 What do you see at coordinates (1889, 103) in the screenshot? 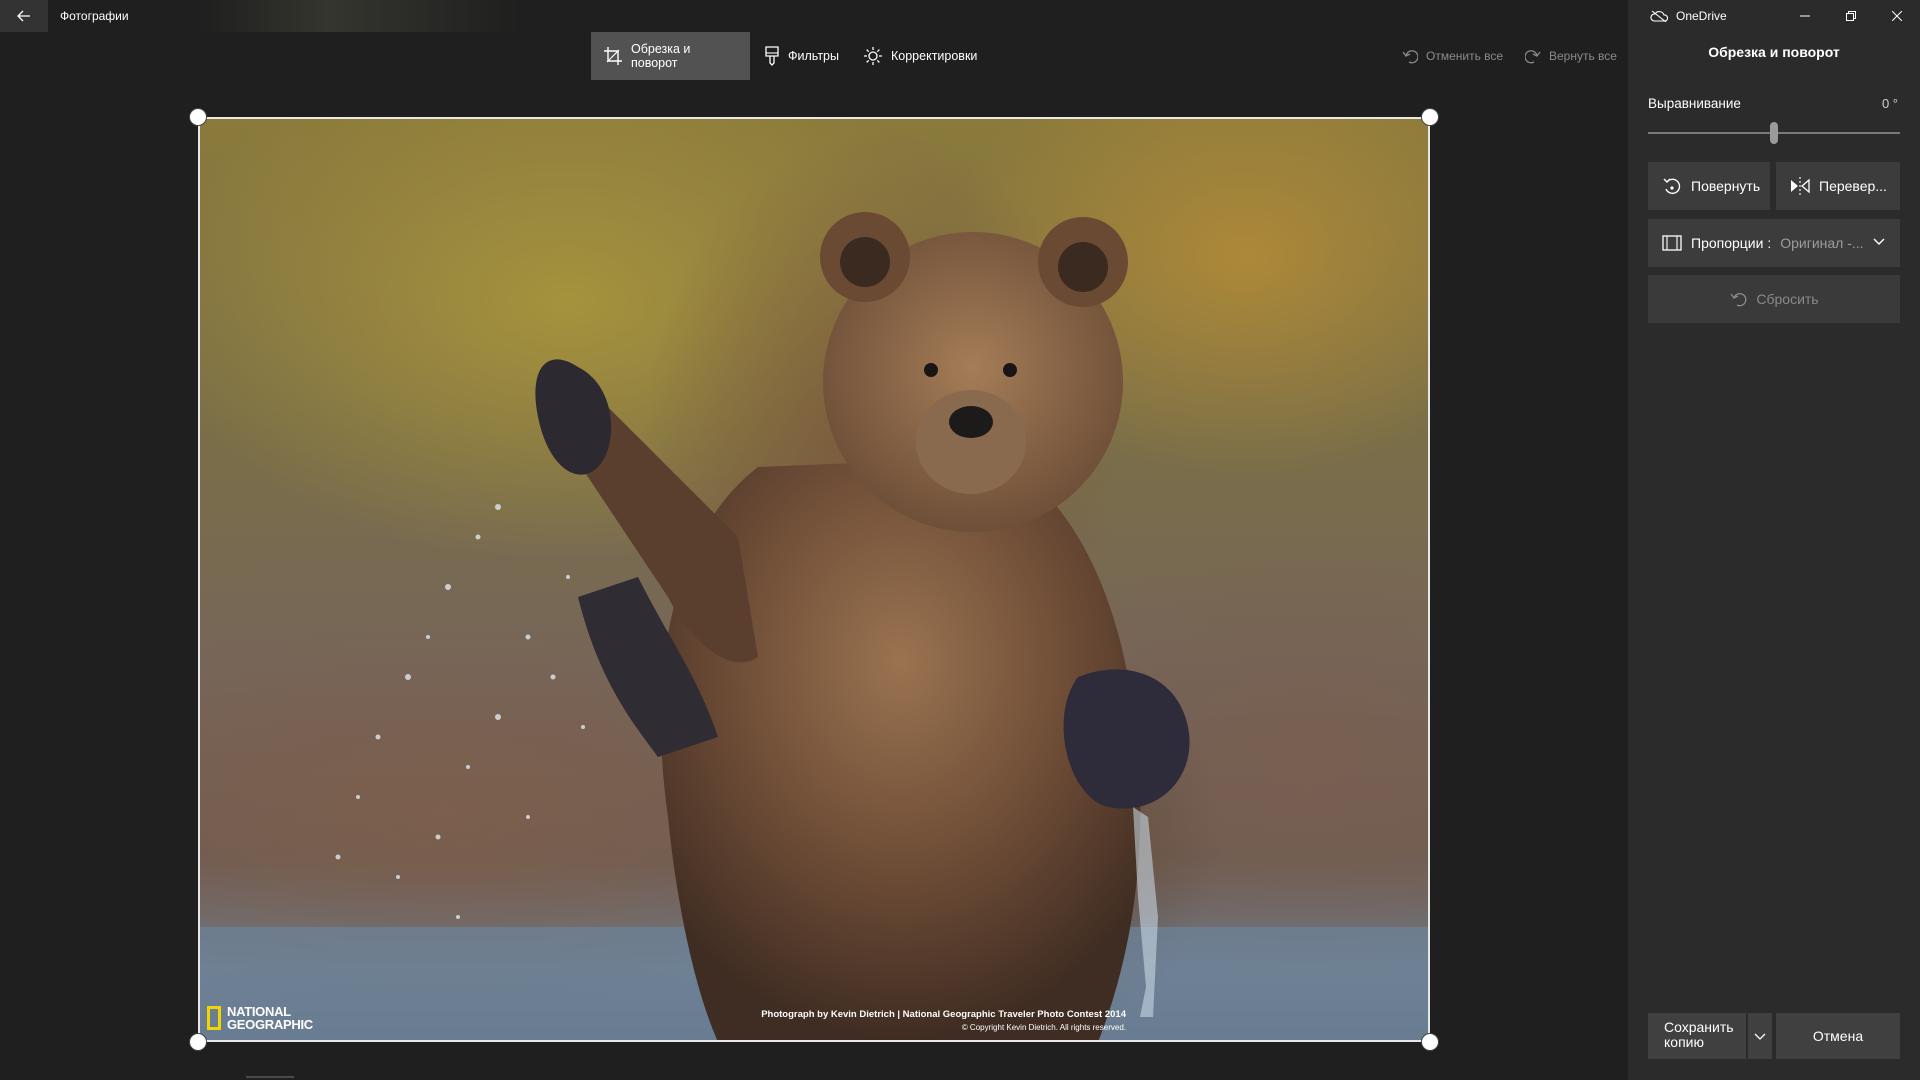
I see `straighten-value: 0 °` at bounding box center [1889, 103].